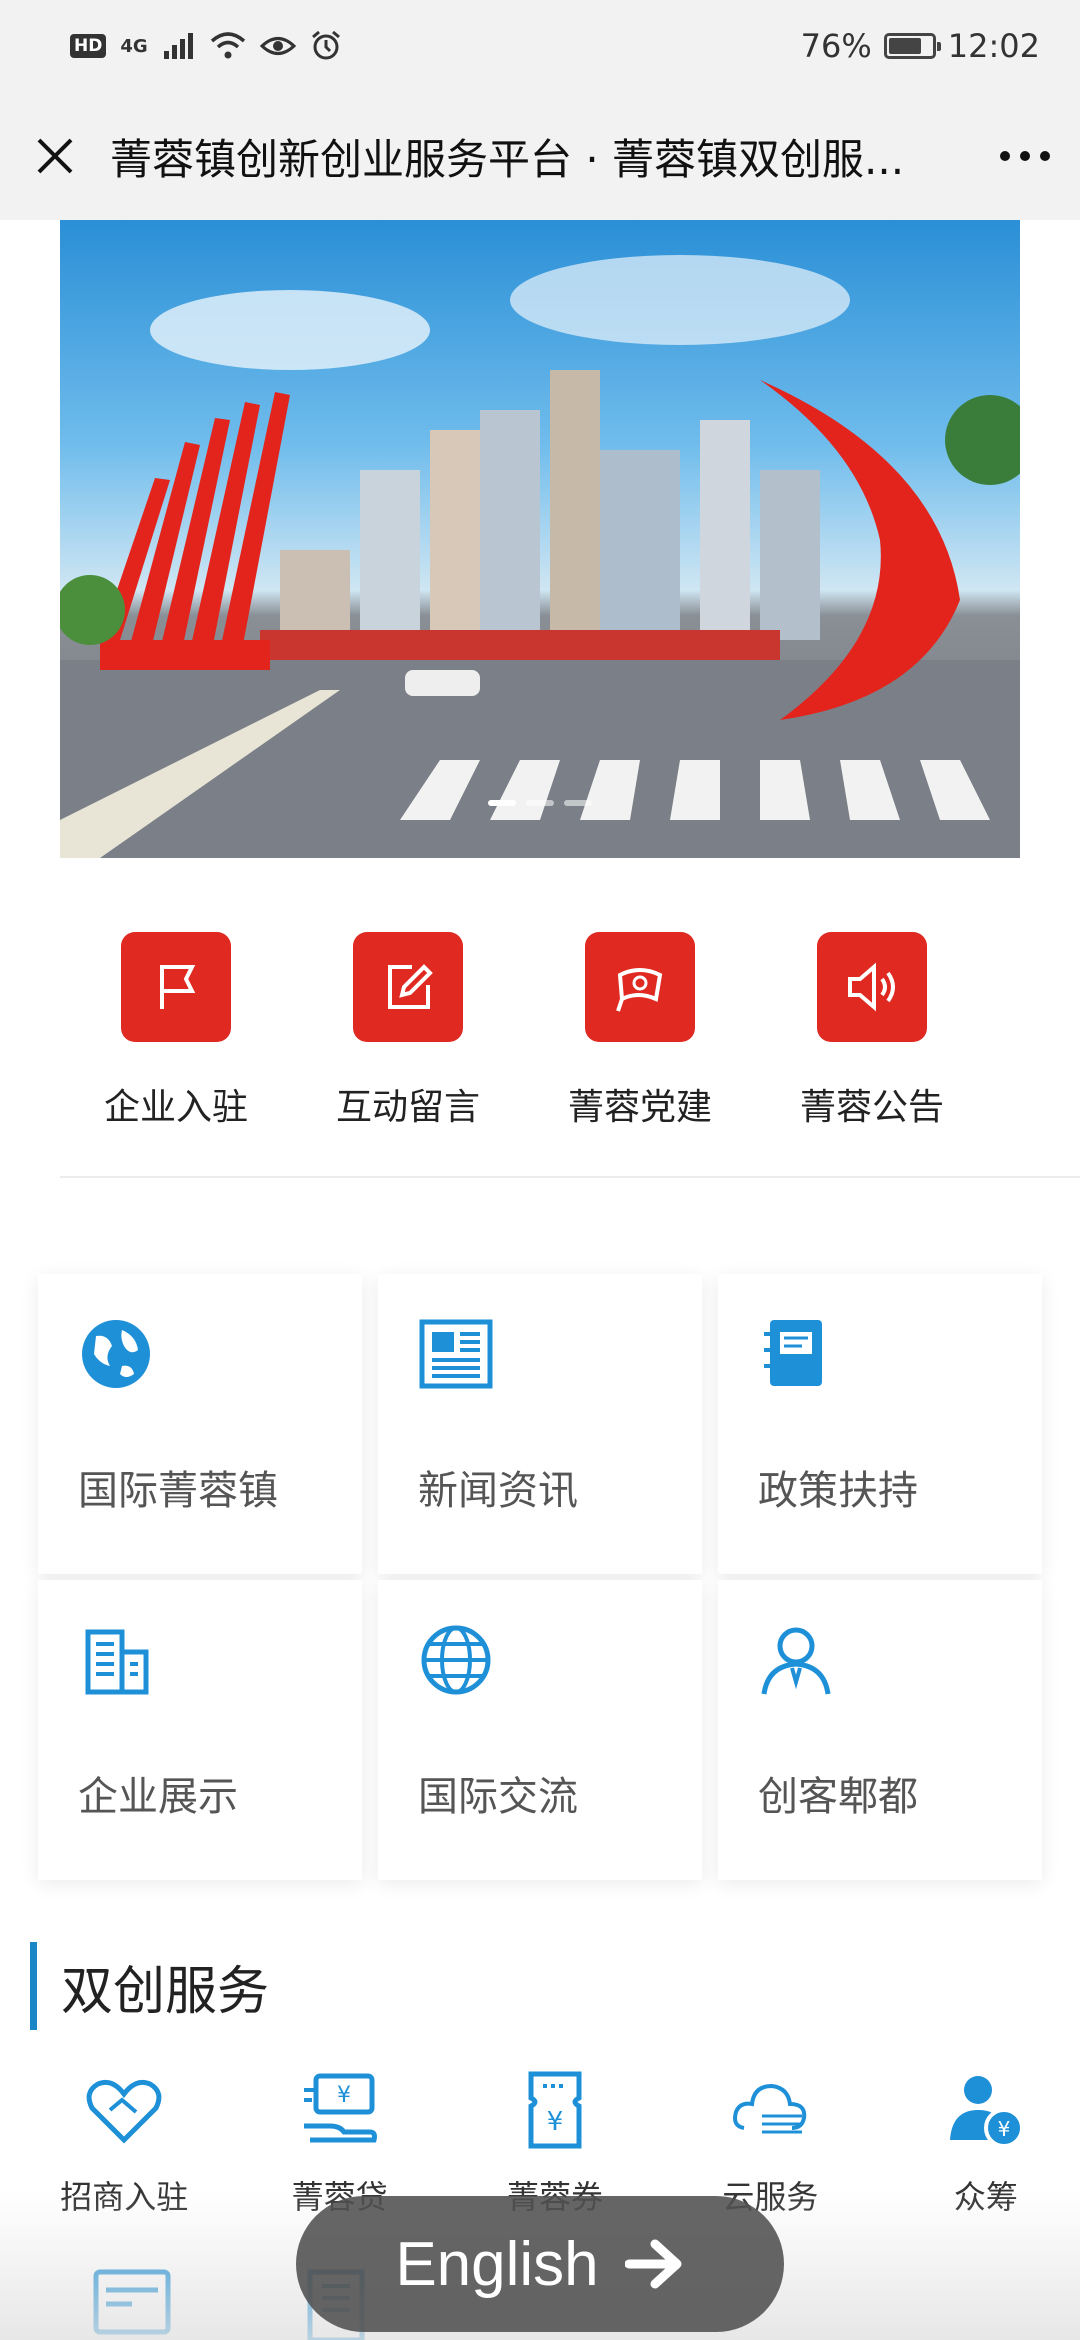 This screenshot has width=1080, height=2340. What do you see at coordinates (498, 1797) in the screenshot?
I see `card-label: 国际交流` at bounding box center [498, 1797].